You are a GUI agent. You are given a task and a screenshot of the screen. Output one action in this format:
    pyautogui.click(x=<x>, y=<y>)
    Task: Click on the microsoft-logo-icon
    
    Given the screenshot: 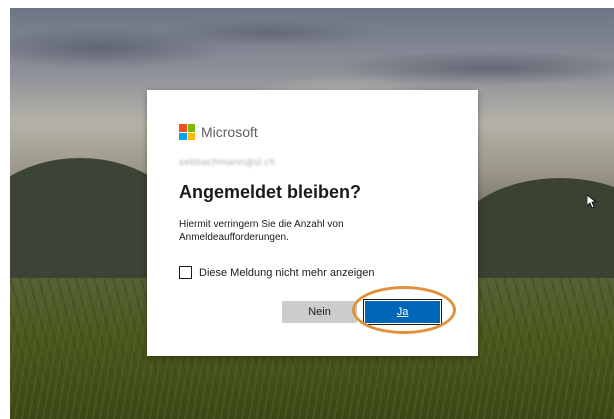 What is the action you would take?
    pyautogui.click(x=187, y=132)
    